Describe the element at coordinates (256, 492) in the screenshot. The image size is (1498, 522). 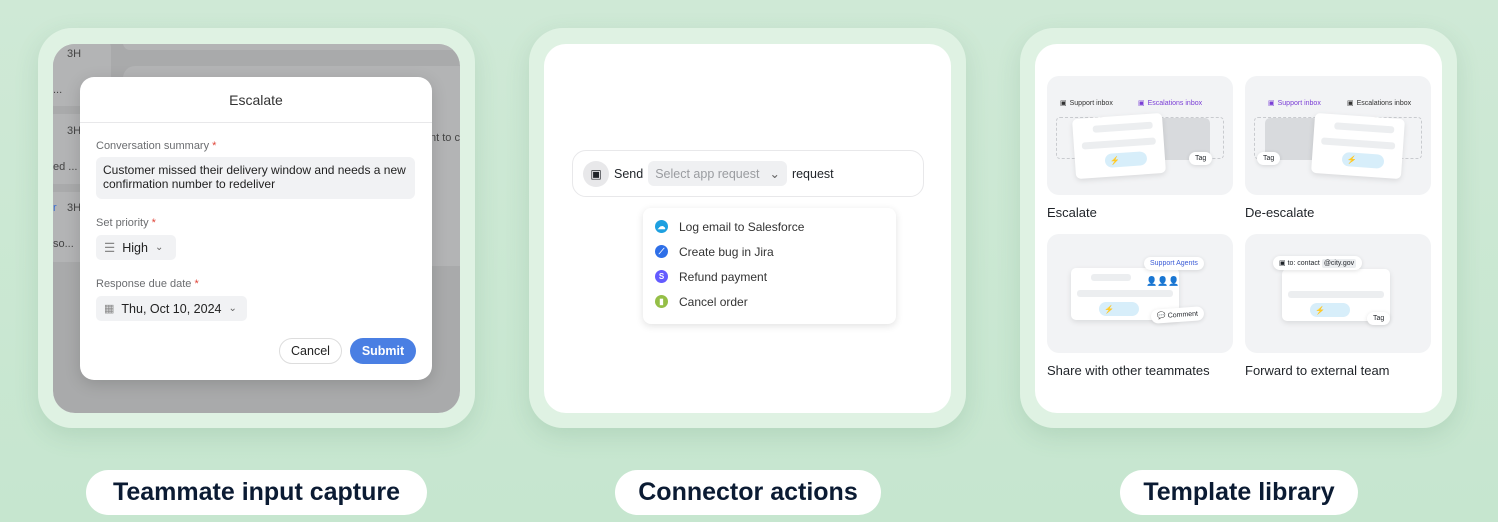
I see `panel-label: Teammate input capture` at that location.